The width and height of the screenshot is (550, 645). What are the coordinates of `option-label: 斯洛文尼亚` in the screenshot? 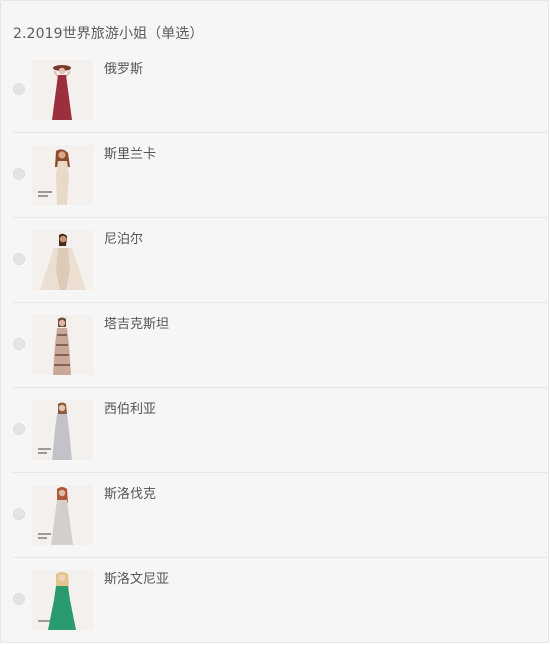 It's located at (137, 579).